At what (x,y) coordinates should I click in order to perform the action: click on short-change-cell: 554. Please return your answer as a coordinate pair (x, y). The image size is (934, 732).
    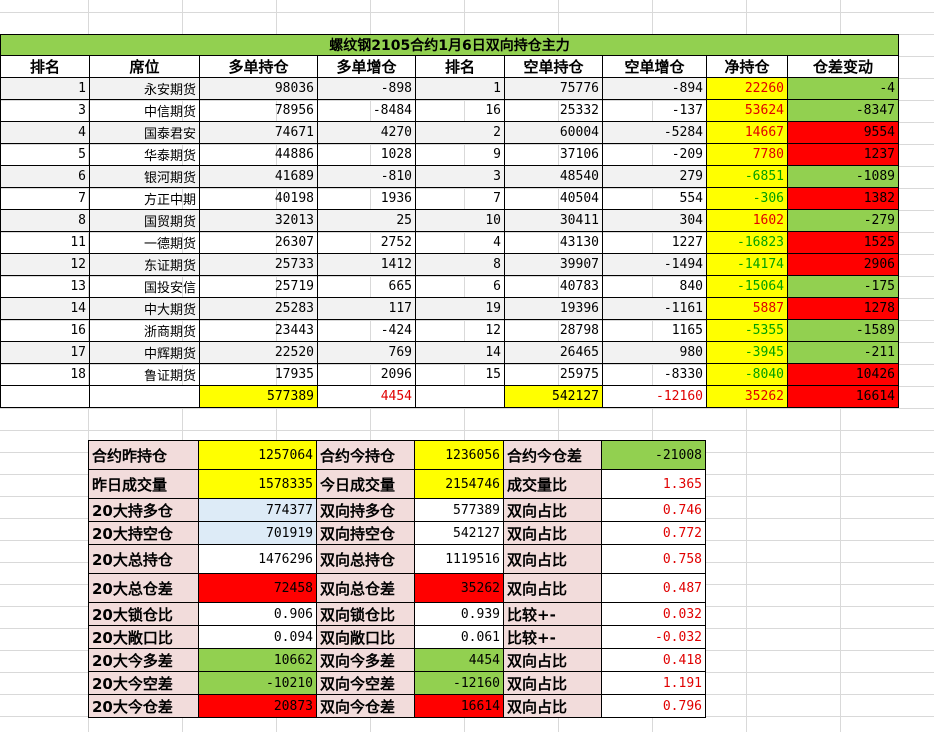
    Looking at the image, I should click on (654, 198).